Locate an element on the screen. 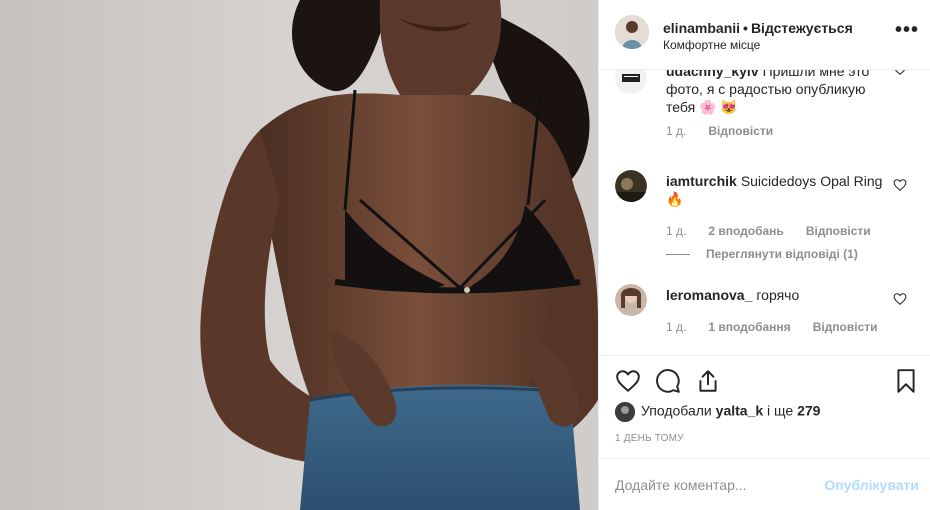 The width and height of the screenshot is (930, 510). comment-username: leromanova_ is located at coordinates (709, 295).